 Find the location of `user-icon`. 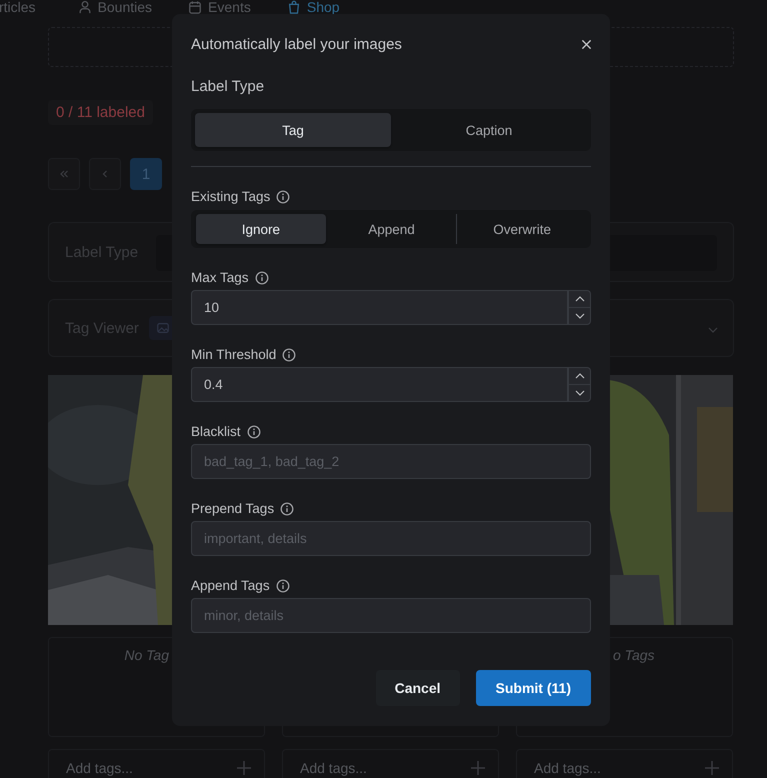

user-icon is located at coordinates (85, 7).